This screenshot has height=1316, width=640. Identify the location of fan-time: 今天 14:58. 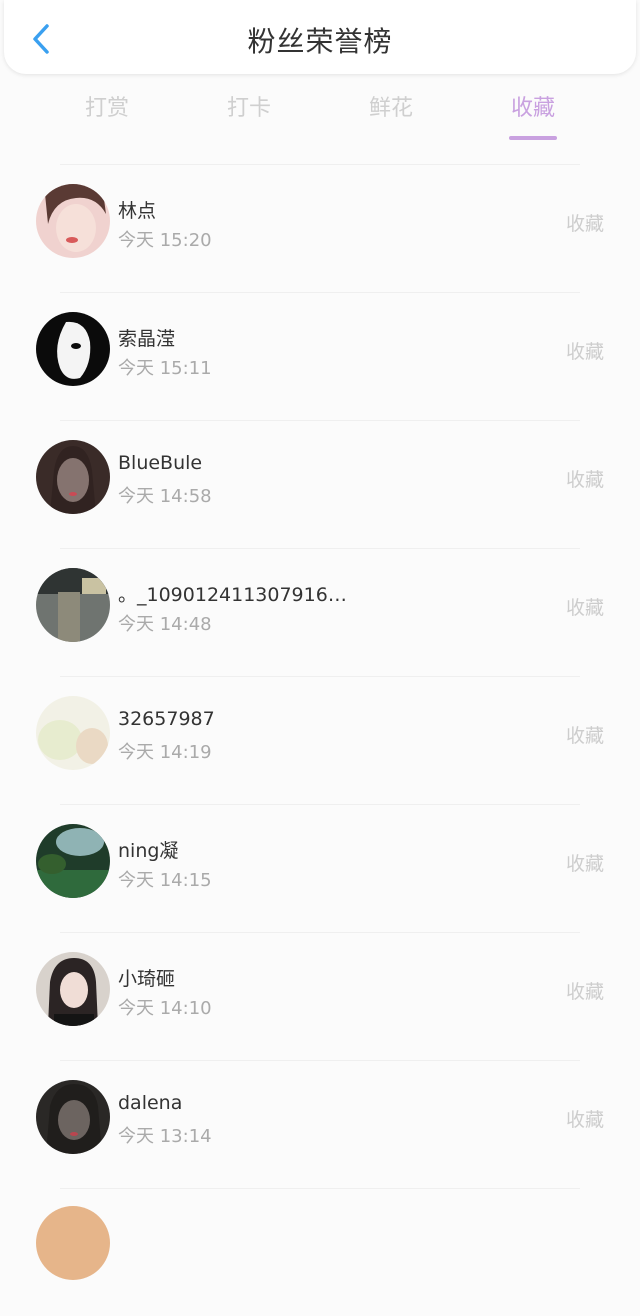
(165, 496).